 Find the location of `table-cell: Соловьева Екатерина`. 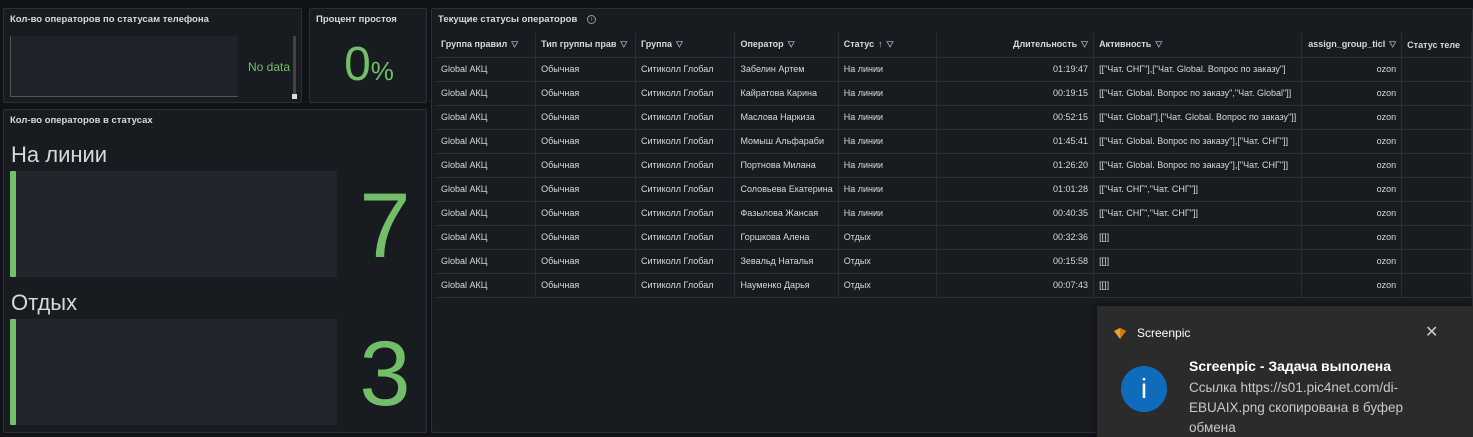

table-cell: Соловьева Екатерина is located at coordinates (786, 189).